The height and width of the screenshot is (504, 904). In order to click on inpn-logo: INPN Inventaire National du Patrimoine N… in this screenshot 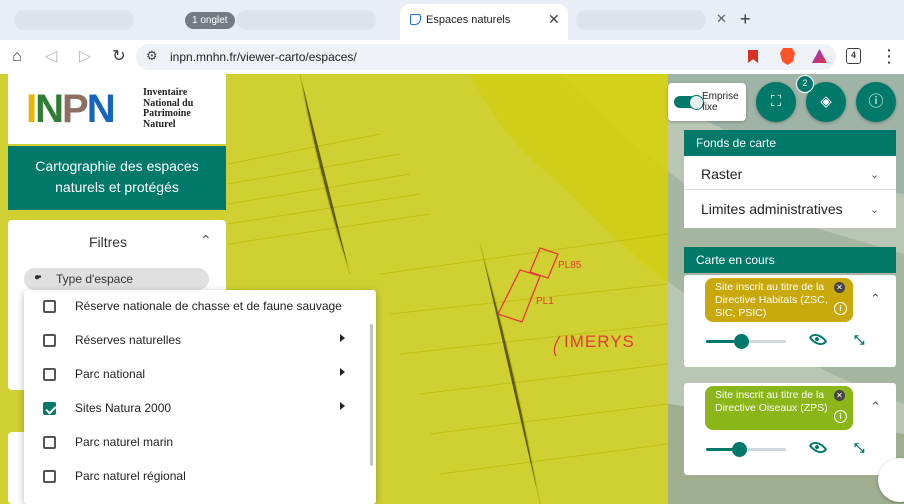, I will do `click(117, 109)`.